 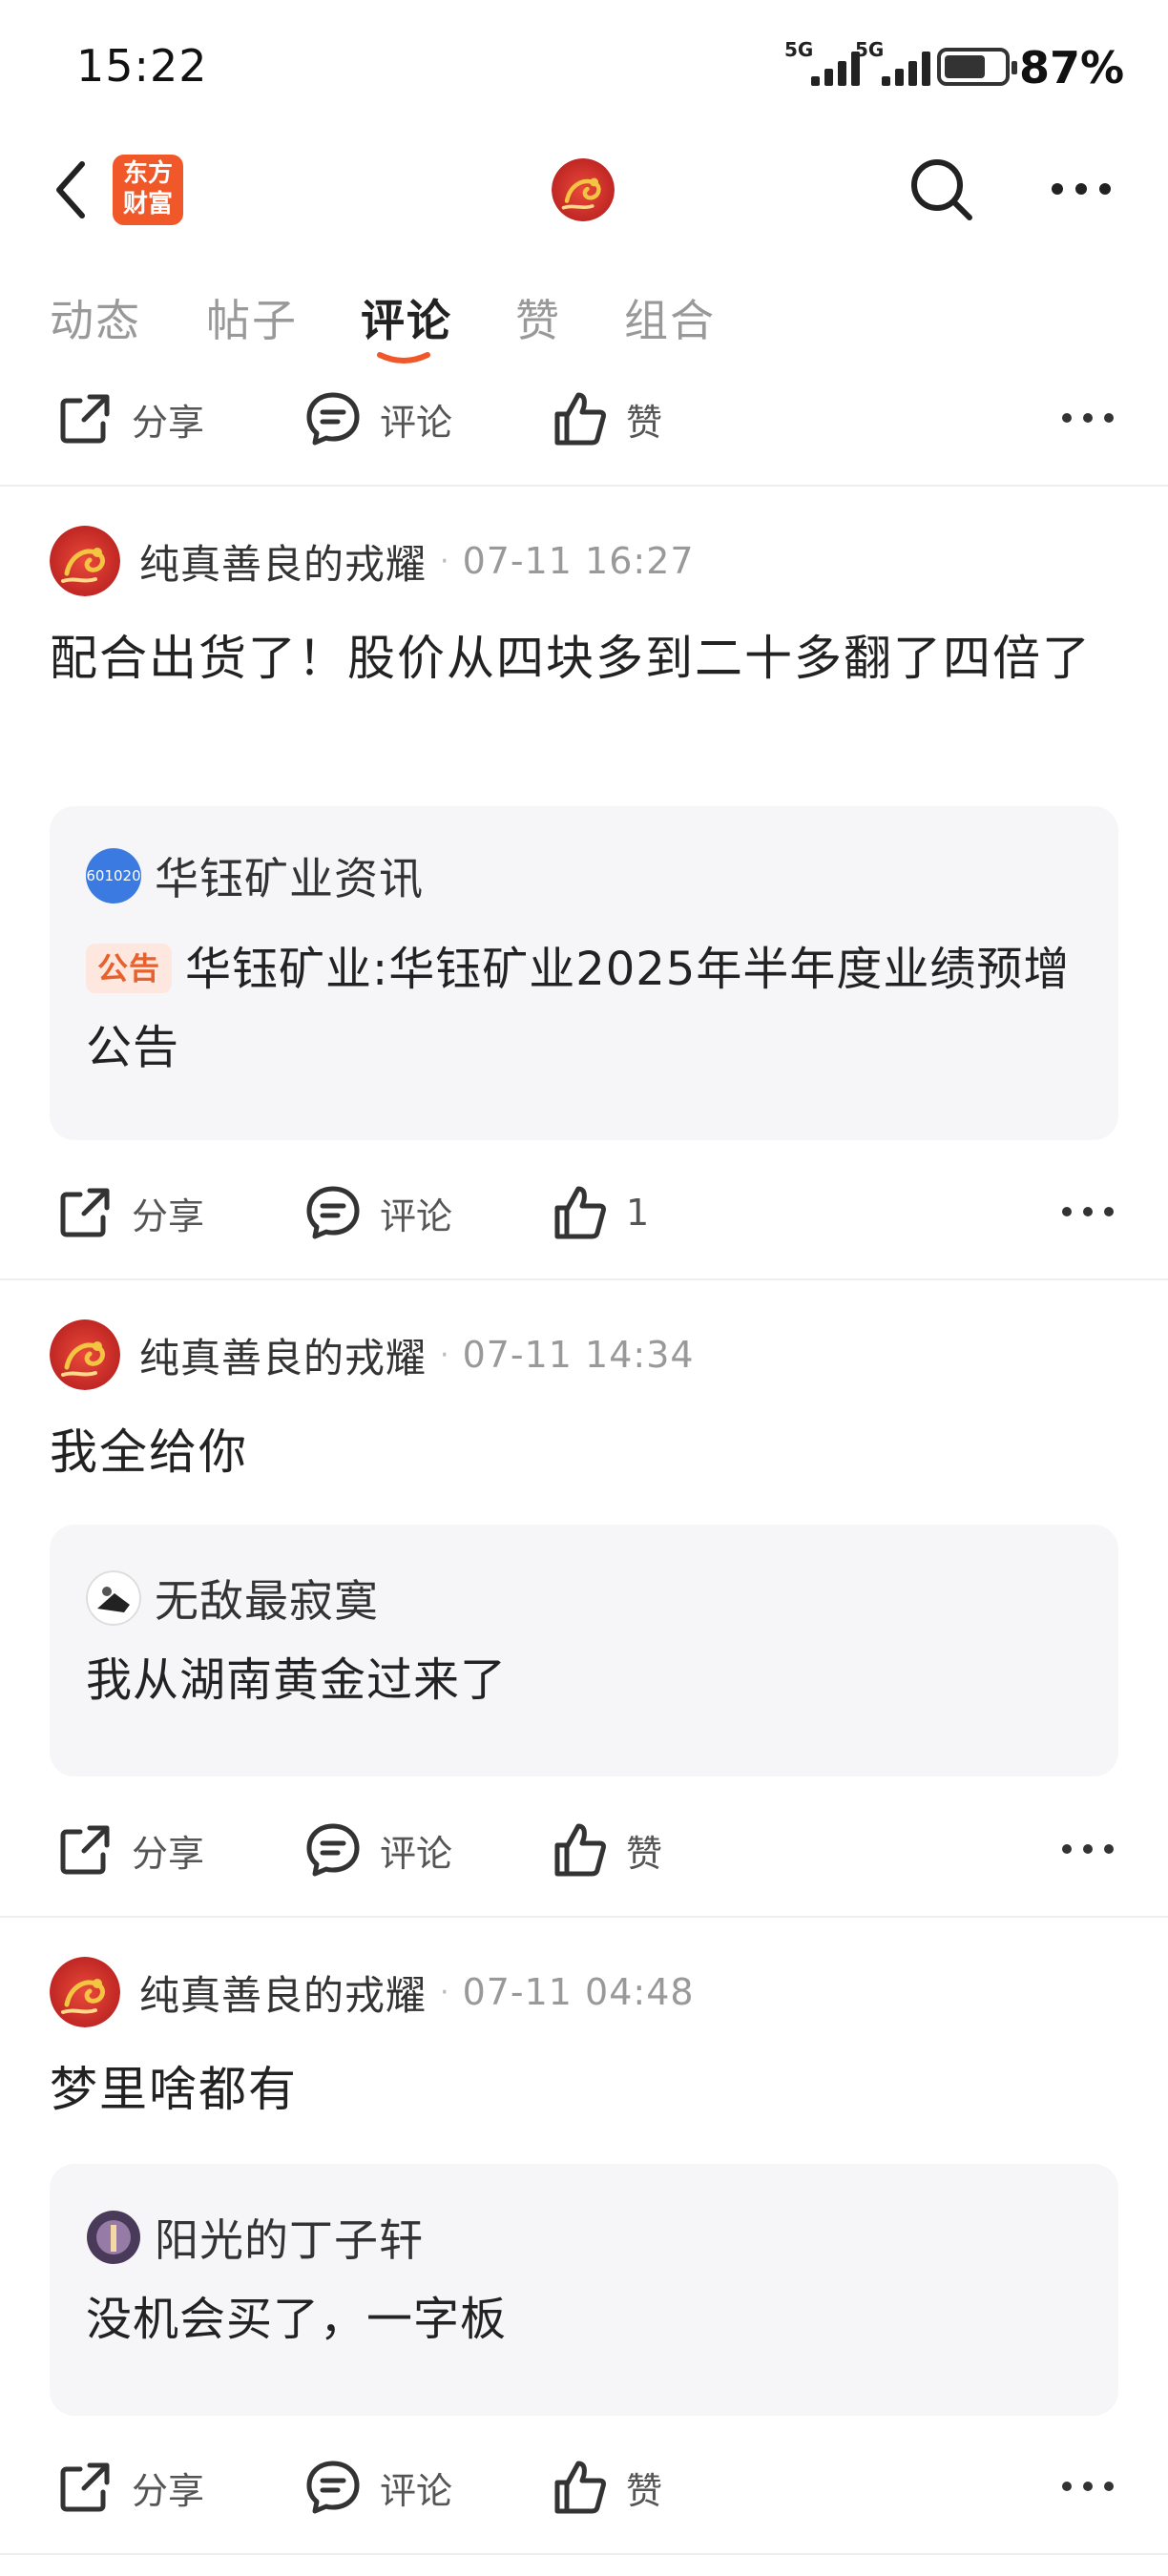 What do you see at coordinates (578, 1008) in the screenshot?
I see `quote-text: 华钰矿业:华钰矿业2025年半年度业绩预增公告` at bounding box center [578, 1008].